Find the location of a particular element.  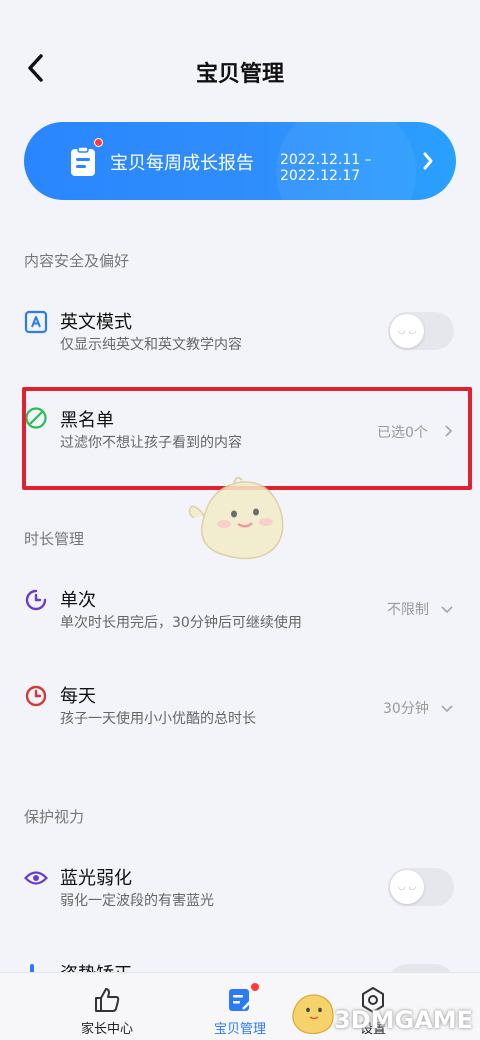

top-bar: 宝贝管理 is located at coordinates (240, 65).